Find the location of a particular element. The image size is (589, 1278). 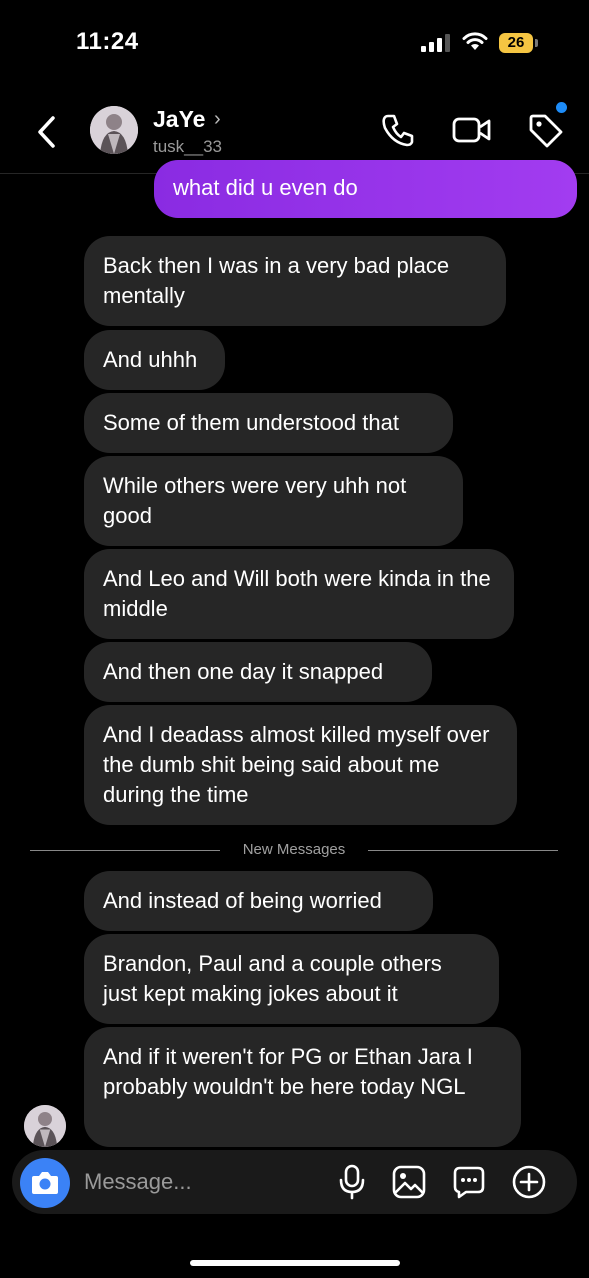

wifi-icon is located at coordinates (475, 41).